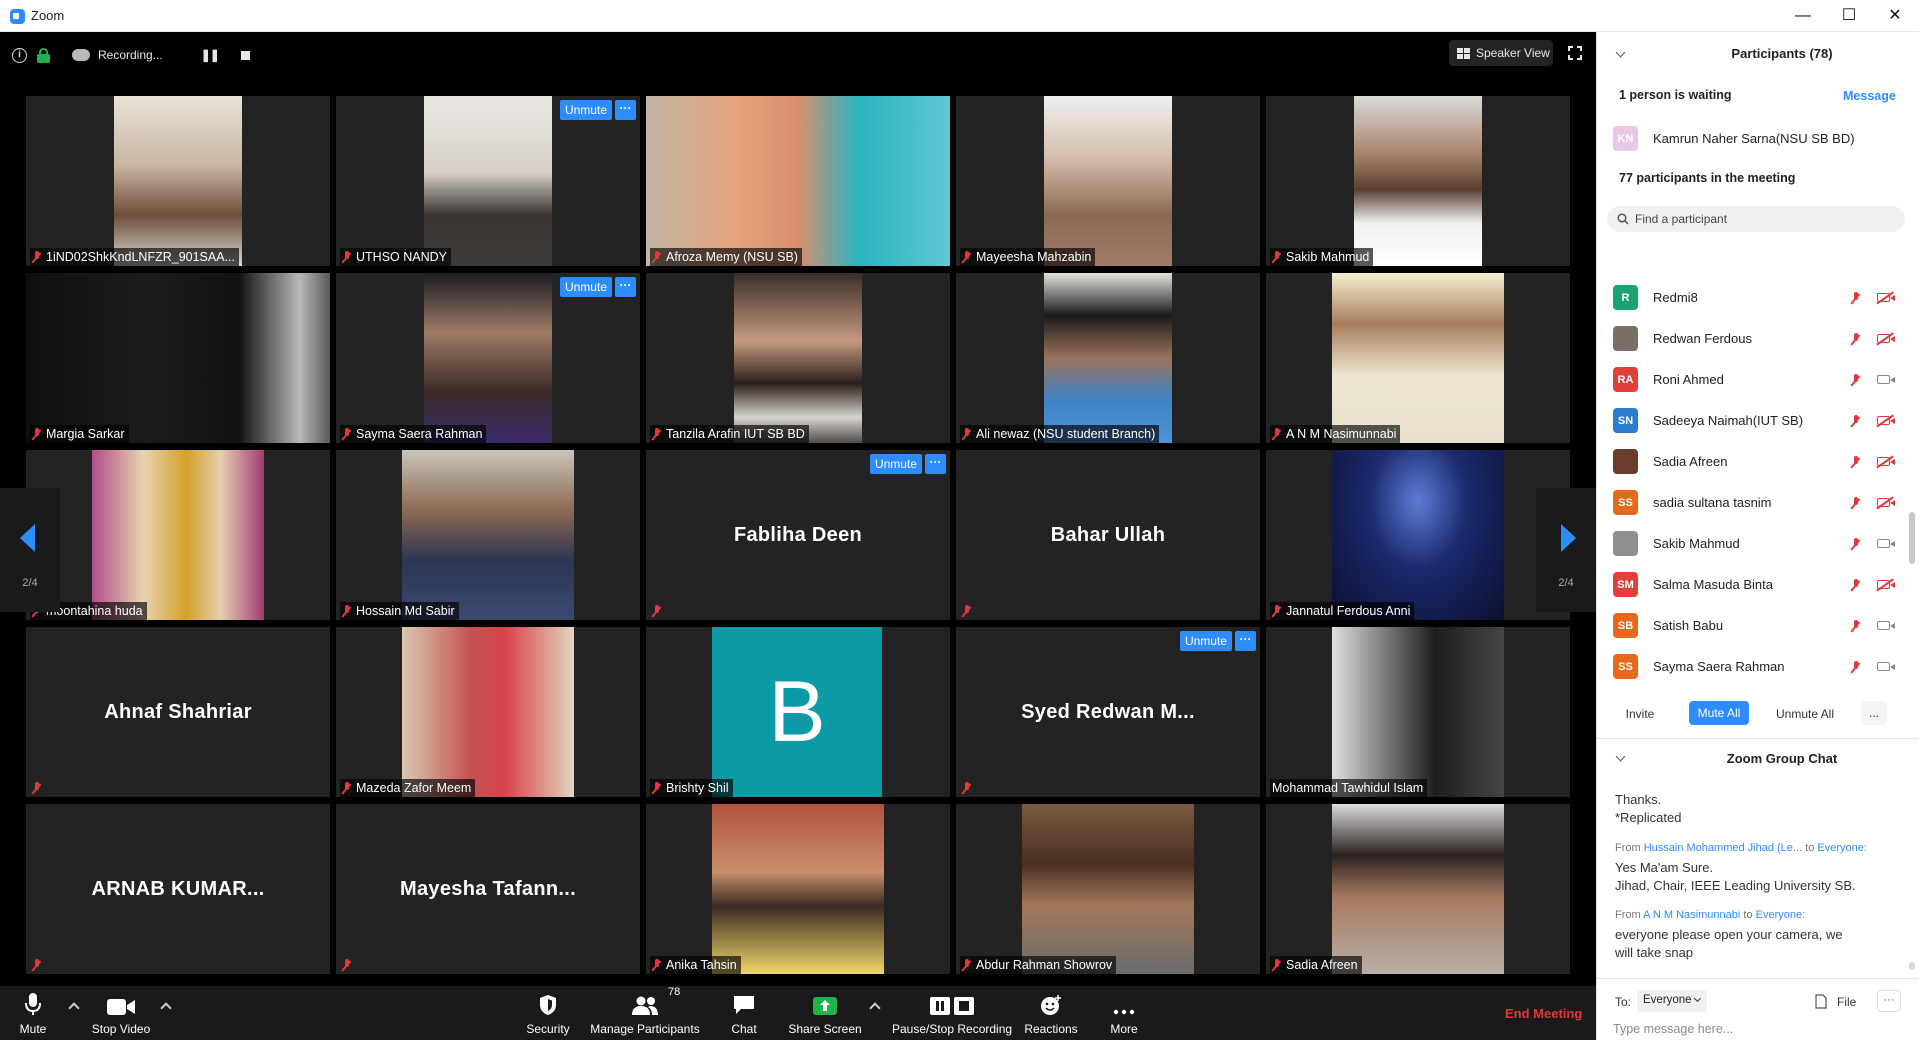 The width and height of the screenshot is (1919, 1040). Describe the element at coordinates (798, 181) in the screenshot. I see `video-tile: Afroza Memy (NSU SB)` at that location.